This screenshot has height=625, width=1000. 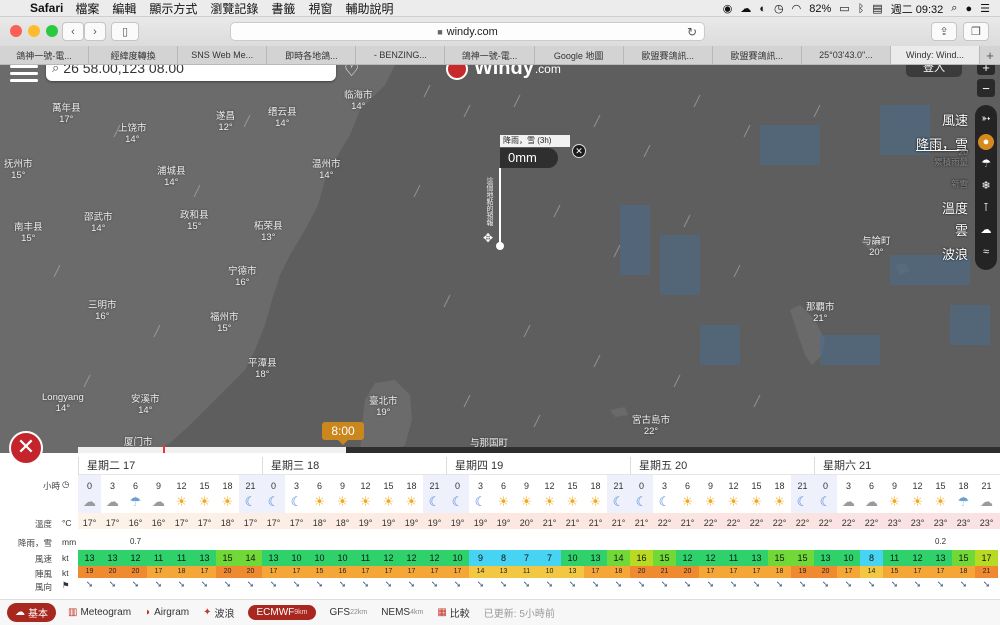 What do you see at coordinates (250, 501) in the screenshot?
I see `moon-icon: ☾` at bounding box center [250, 501].